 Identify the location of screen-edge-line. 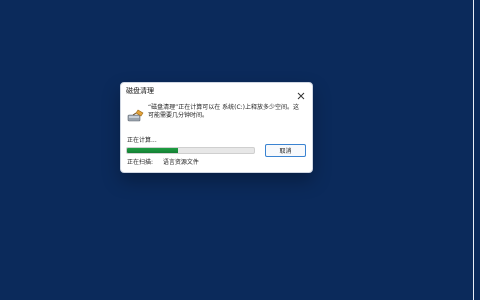
(473, 150).